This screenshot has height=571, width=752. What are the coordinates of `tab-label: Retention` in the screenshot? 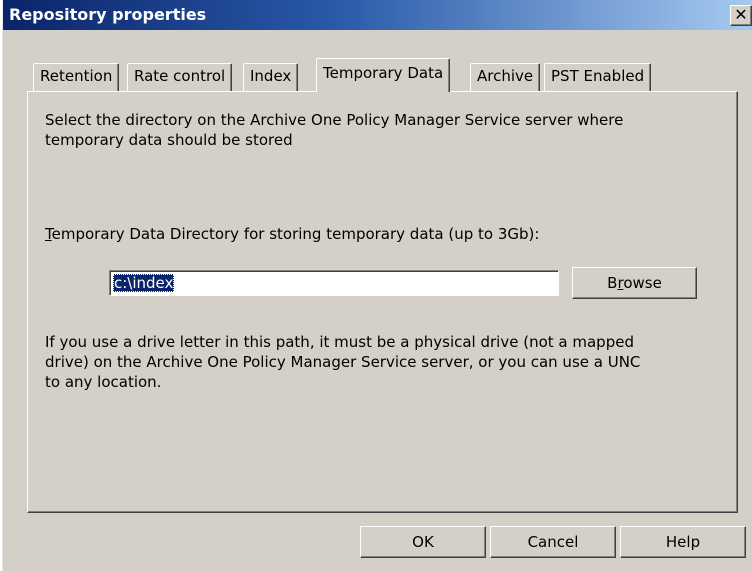 It's located at (76, 76).